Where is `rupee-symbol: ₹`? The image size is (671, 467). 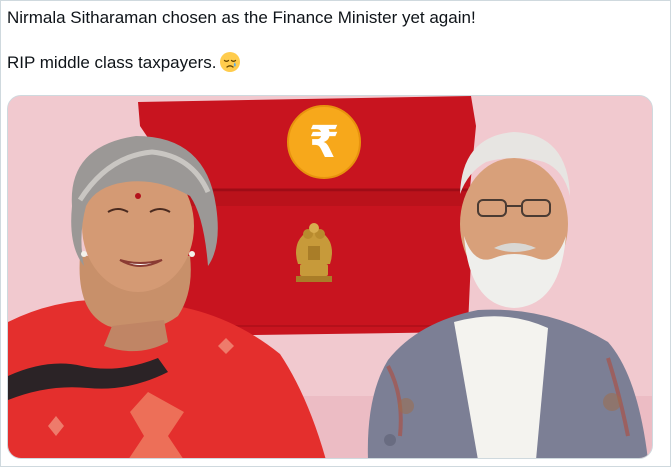
rupee-symbol: ₹ is located at coordinates (324, 142).